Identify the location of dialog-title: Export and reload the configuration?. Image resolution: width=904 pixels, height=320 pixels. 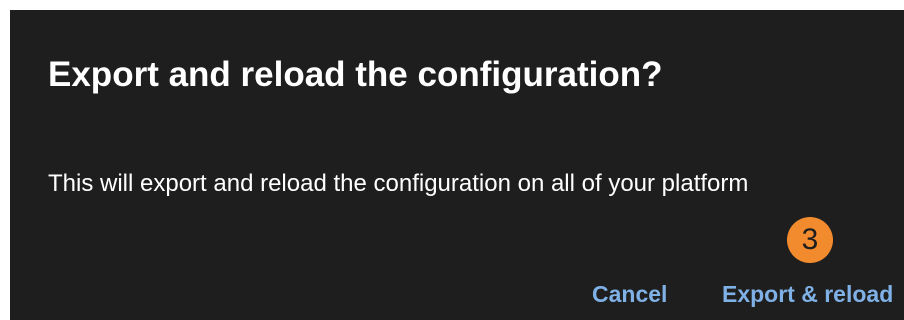
(355, 74).